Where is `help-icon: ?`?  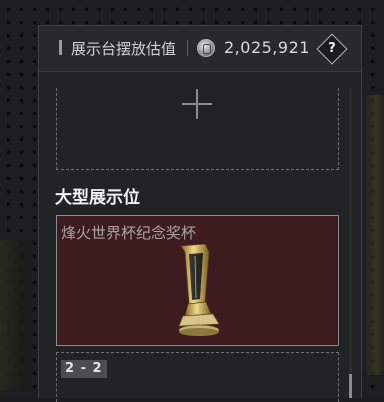
help-icon: ? is located at coordinates (332, 48).